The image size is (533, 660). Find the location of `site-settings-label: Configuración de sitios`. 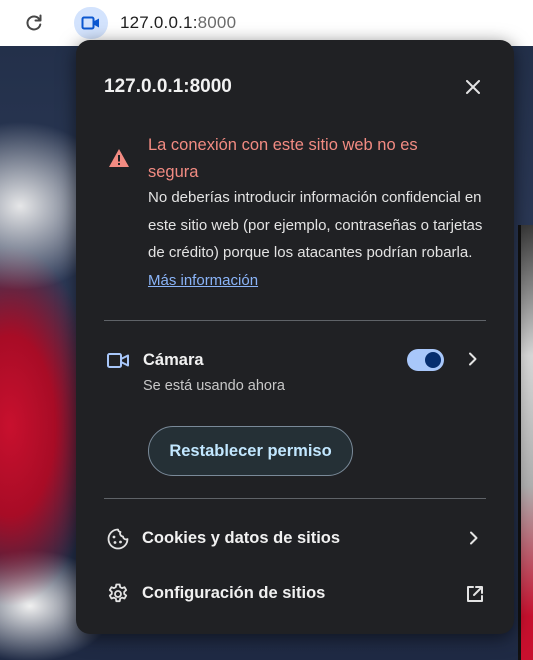

site-settings-label: Configuración de sitios is located at coordinates (234, 593).